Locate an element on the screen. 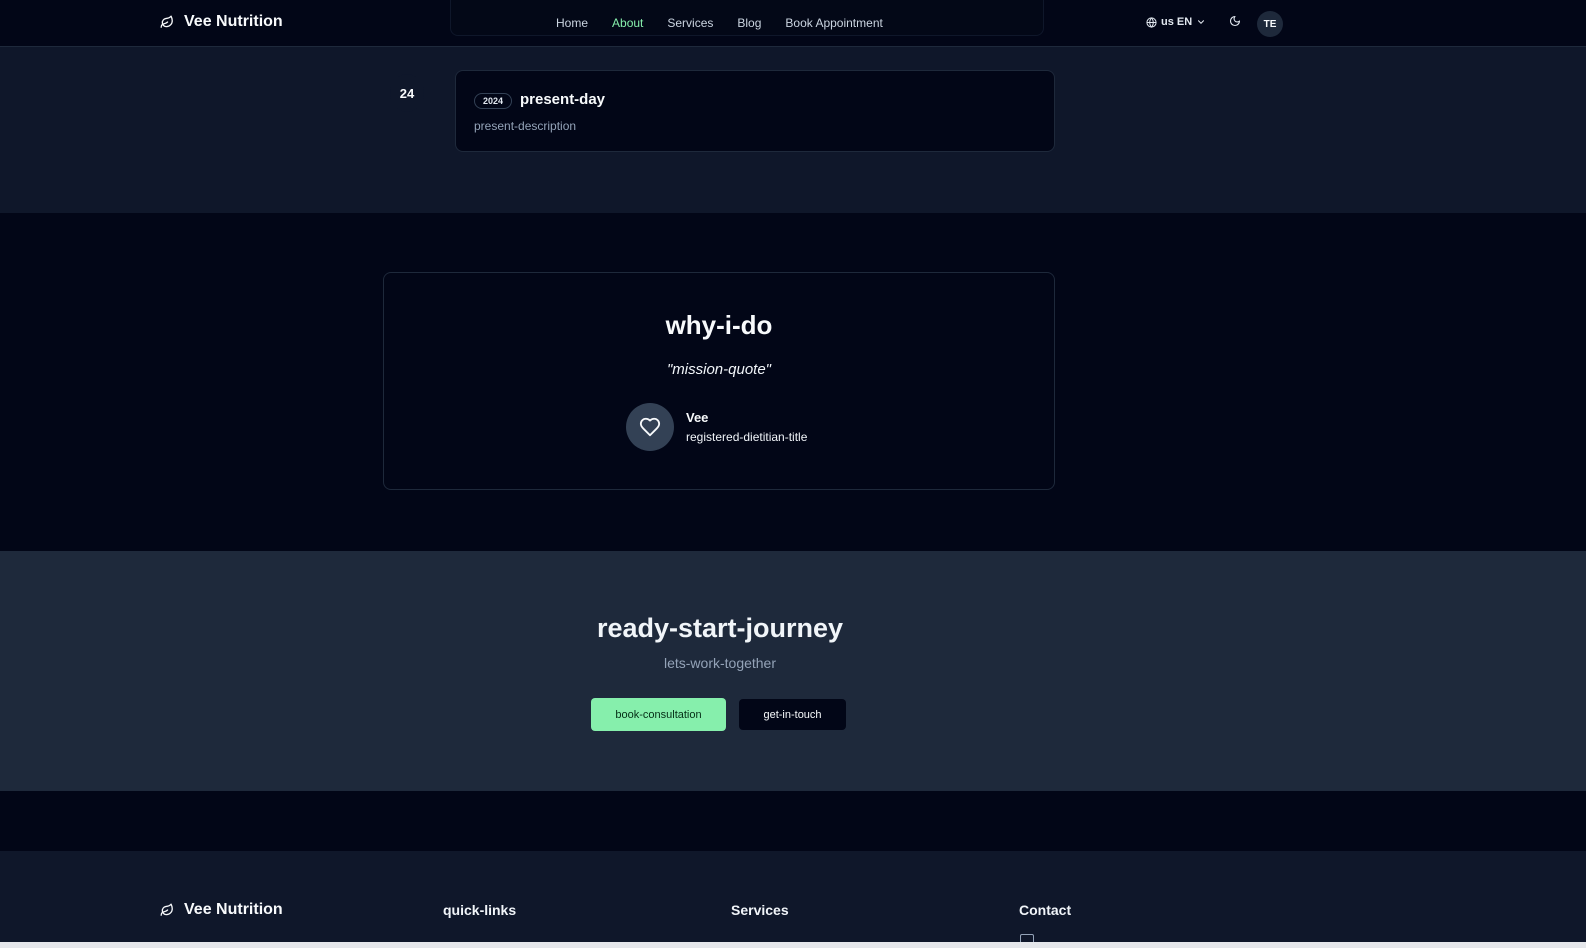 Image resolution: width=1586 pixels, height=948 pixels. language-label: us EN is located at coordinates (1177, 22).